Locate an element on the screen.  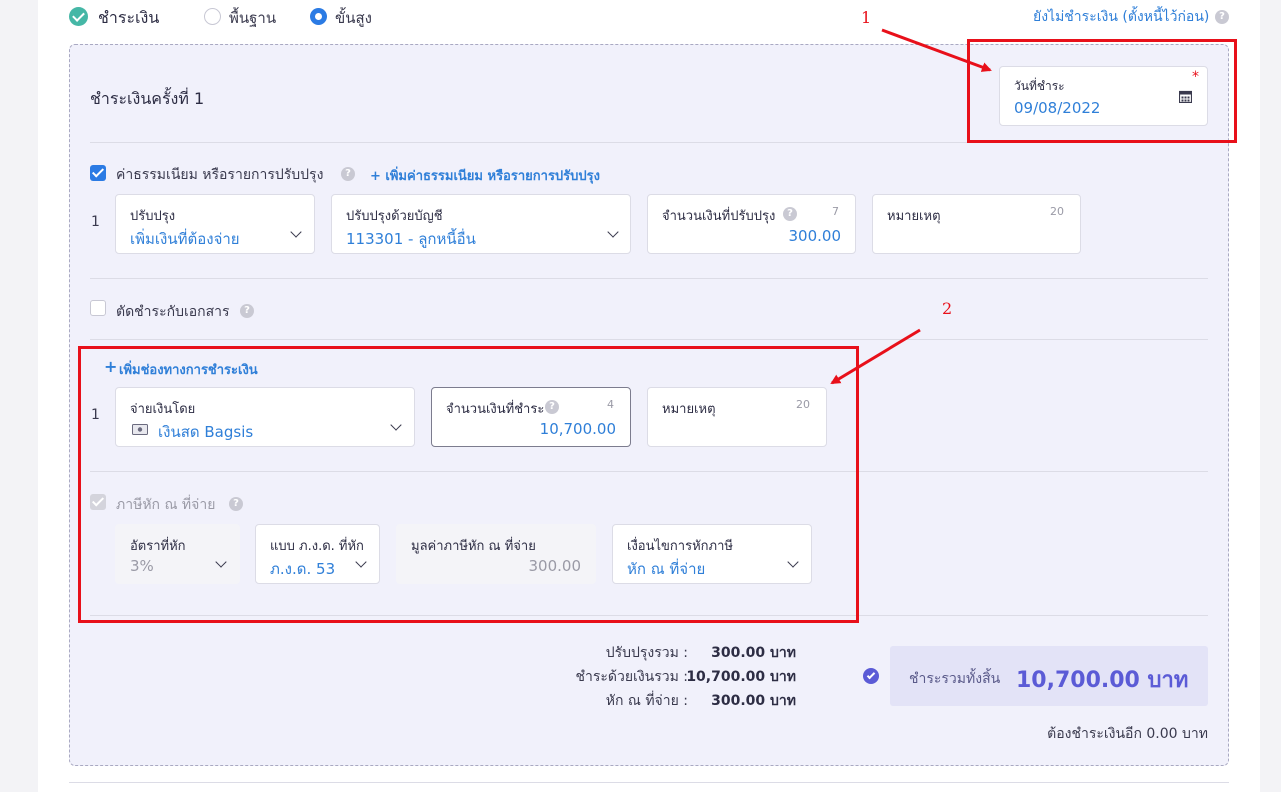
arrow-2-icon is located at coordinates (875, 356).